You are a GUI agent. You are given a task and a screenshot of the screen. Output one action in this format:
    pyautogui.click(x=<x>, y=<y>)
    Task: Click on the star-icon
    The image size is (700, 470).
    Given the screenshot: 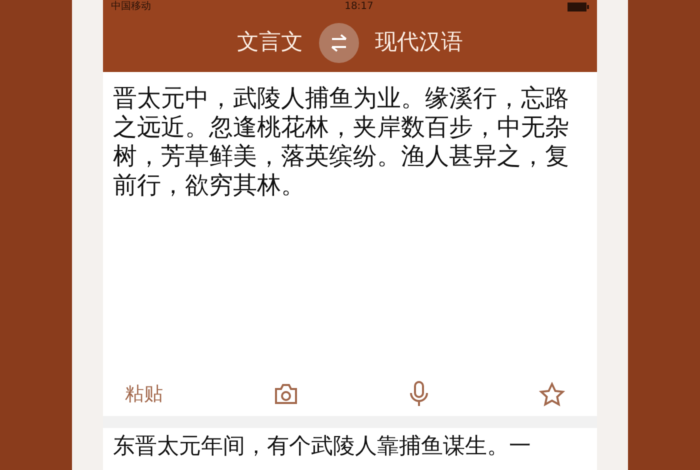 What is the action you would take?
    pyautogui.click(x=551, y=394)
    